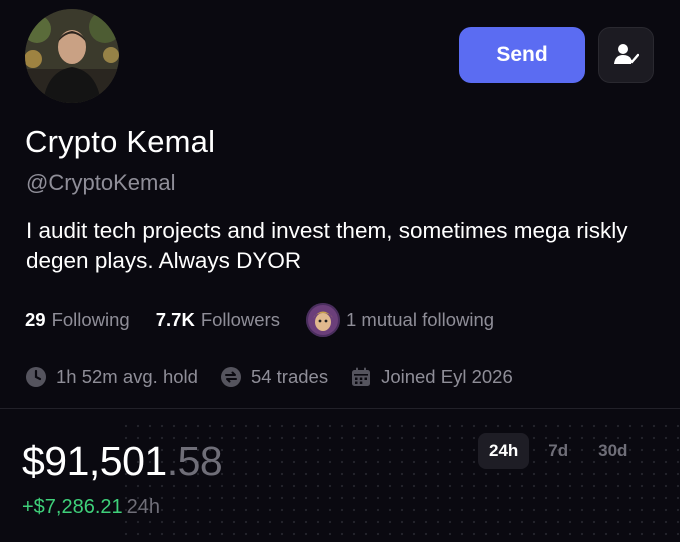 The image size is (680, 542). Describe the element at coordinates (447, 376) in the screenshot. I see `joined-text: Joined Eyl 2026` at that location.